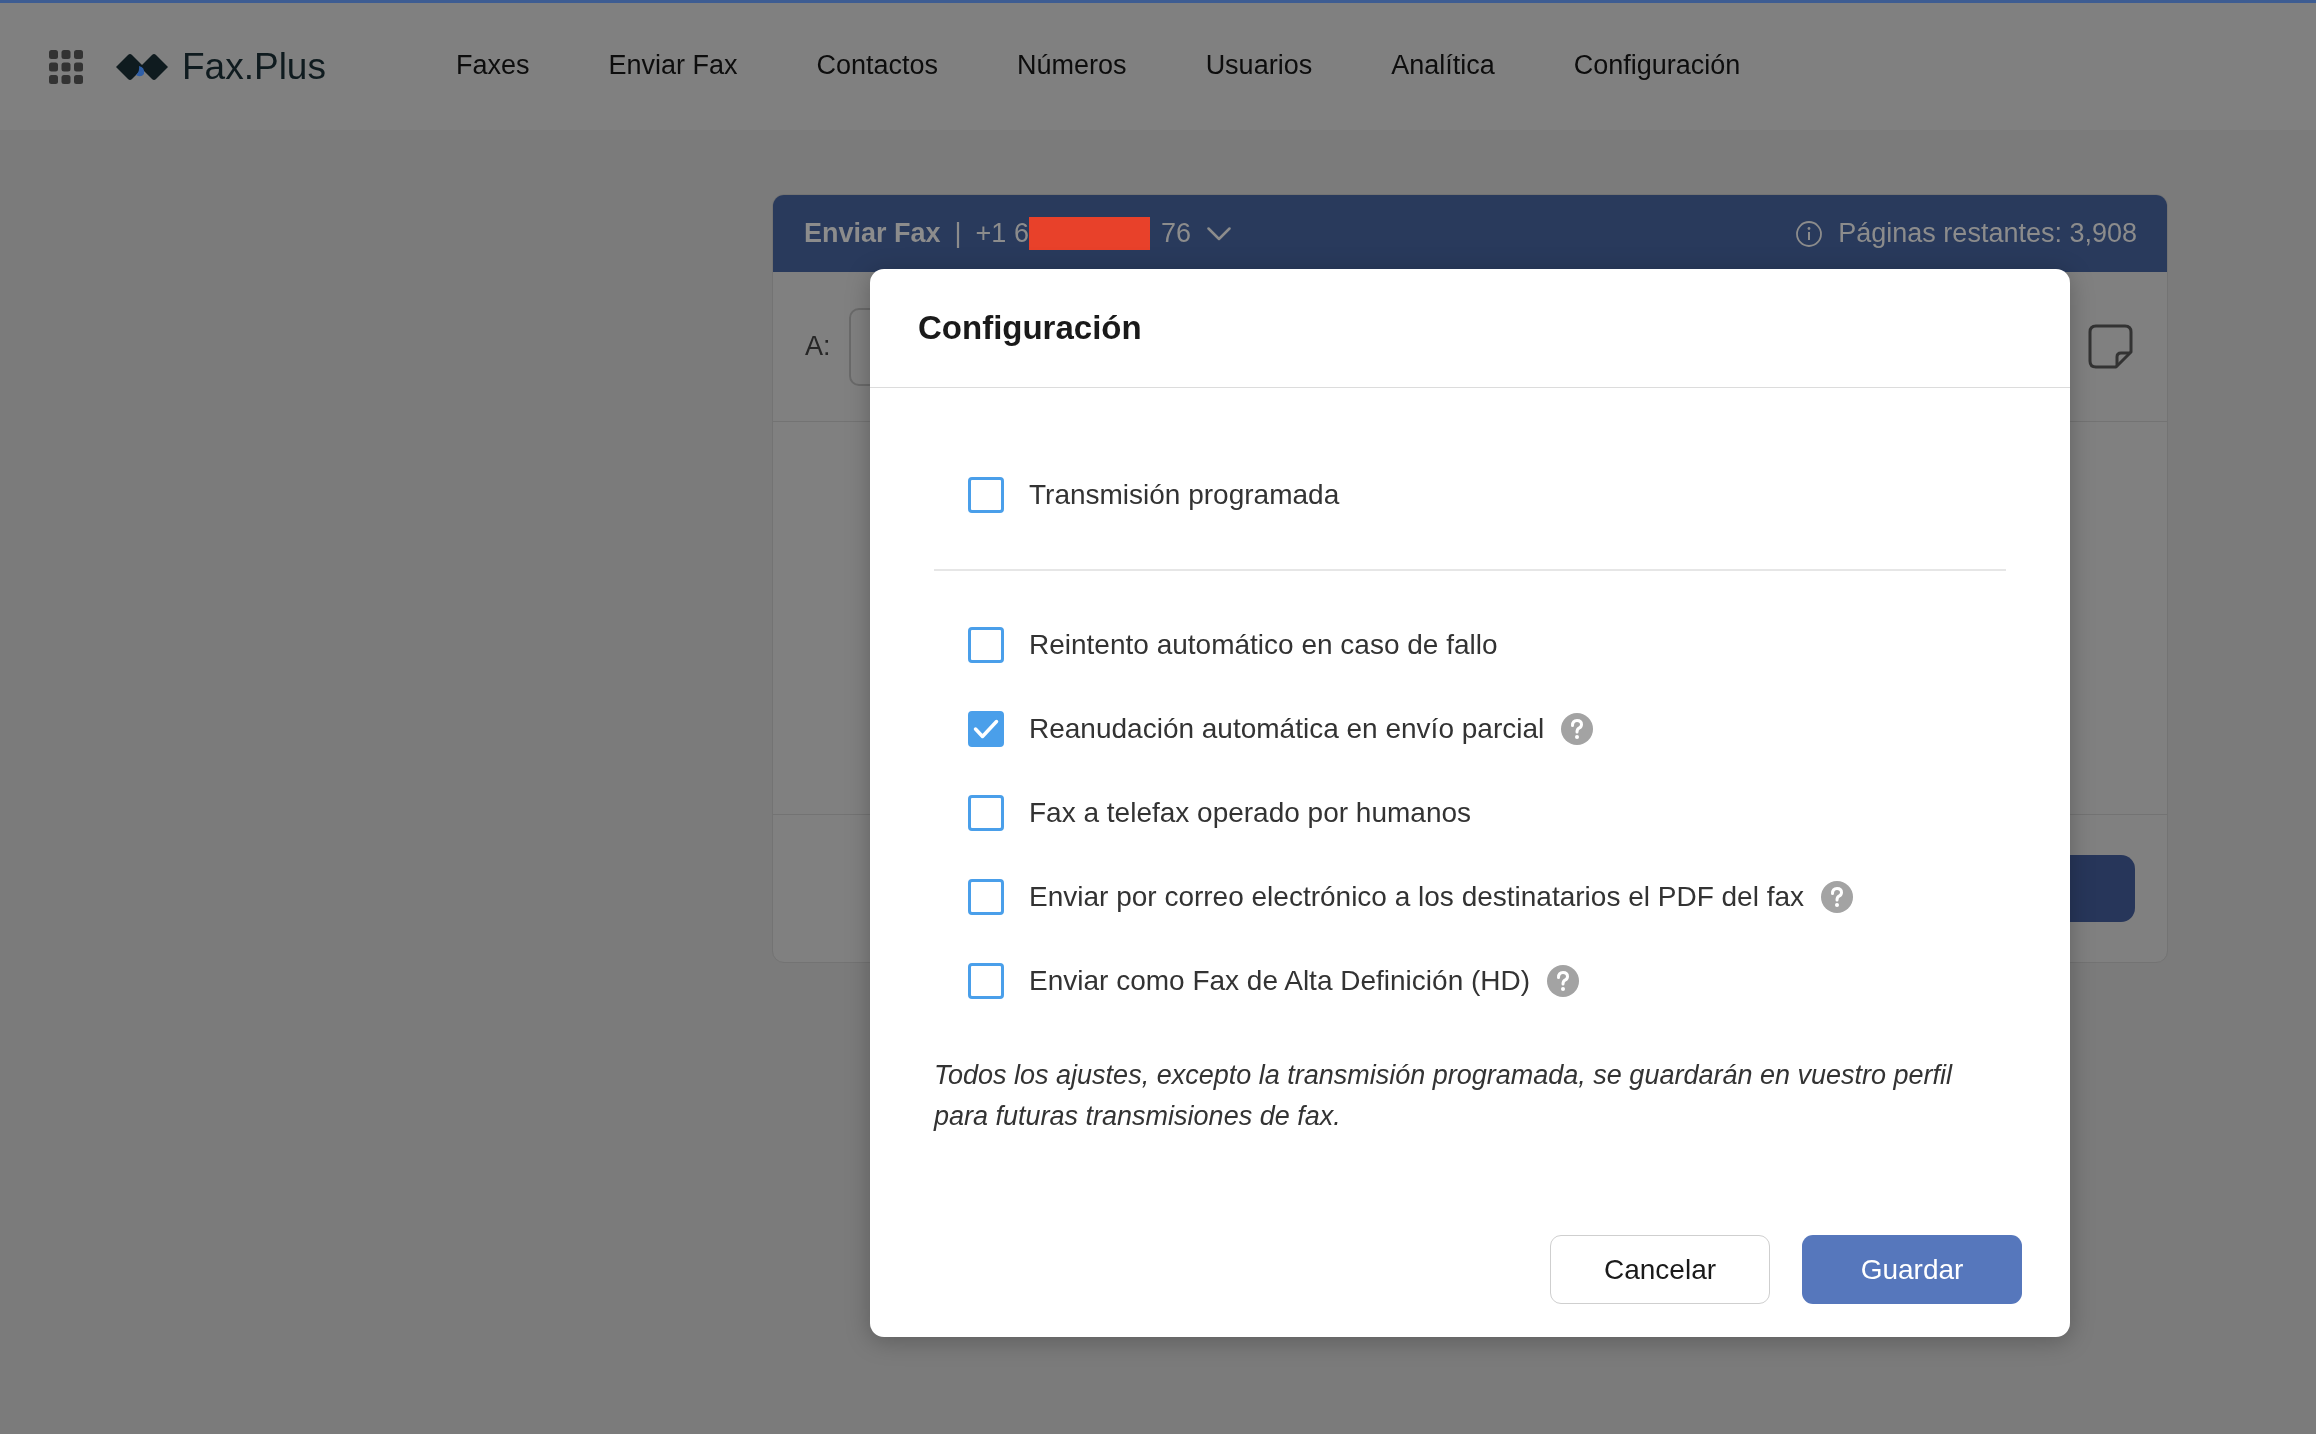  I want to click on phone-number-start: +1 6, so click(1002, 233).